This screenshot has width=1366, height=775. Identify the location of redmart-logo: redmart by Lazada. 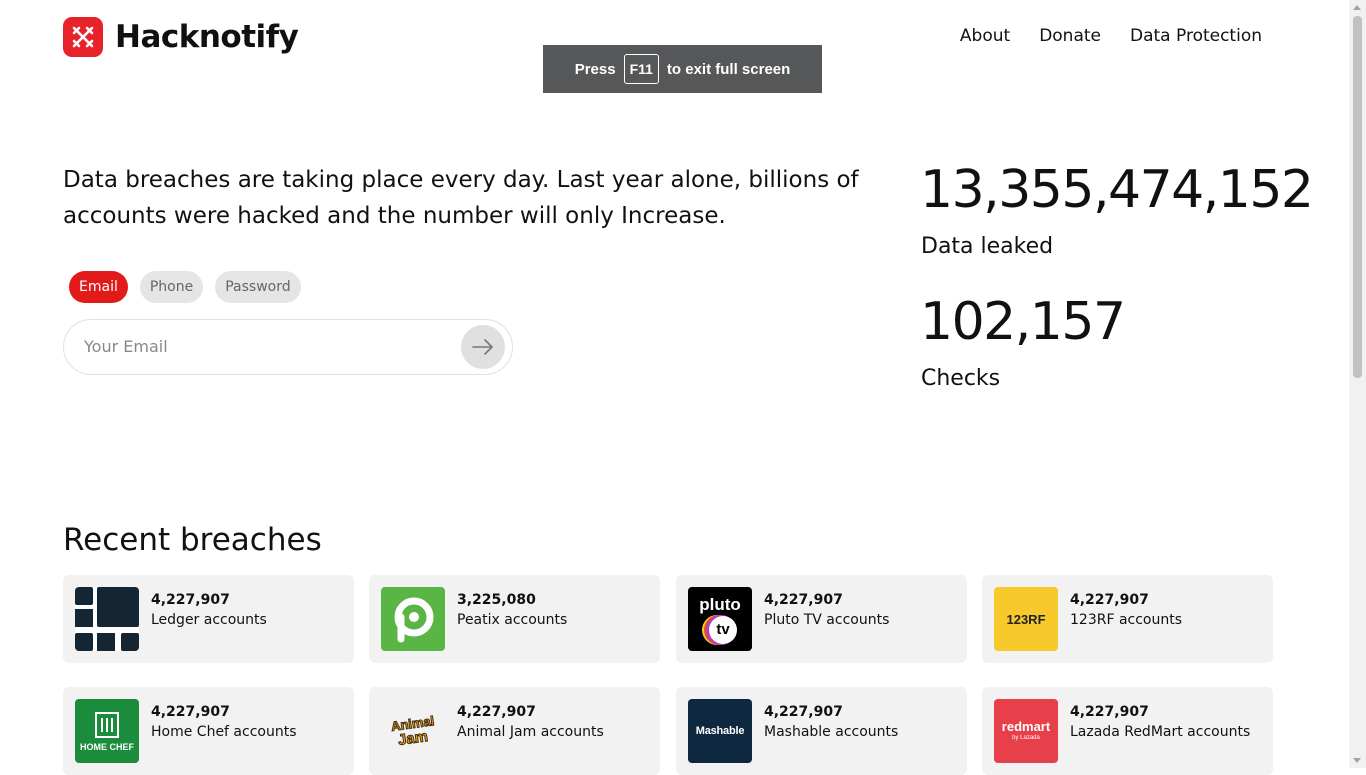
(1026, 731).